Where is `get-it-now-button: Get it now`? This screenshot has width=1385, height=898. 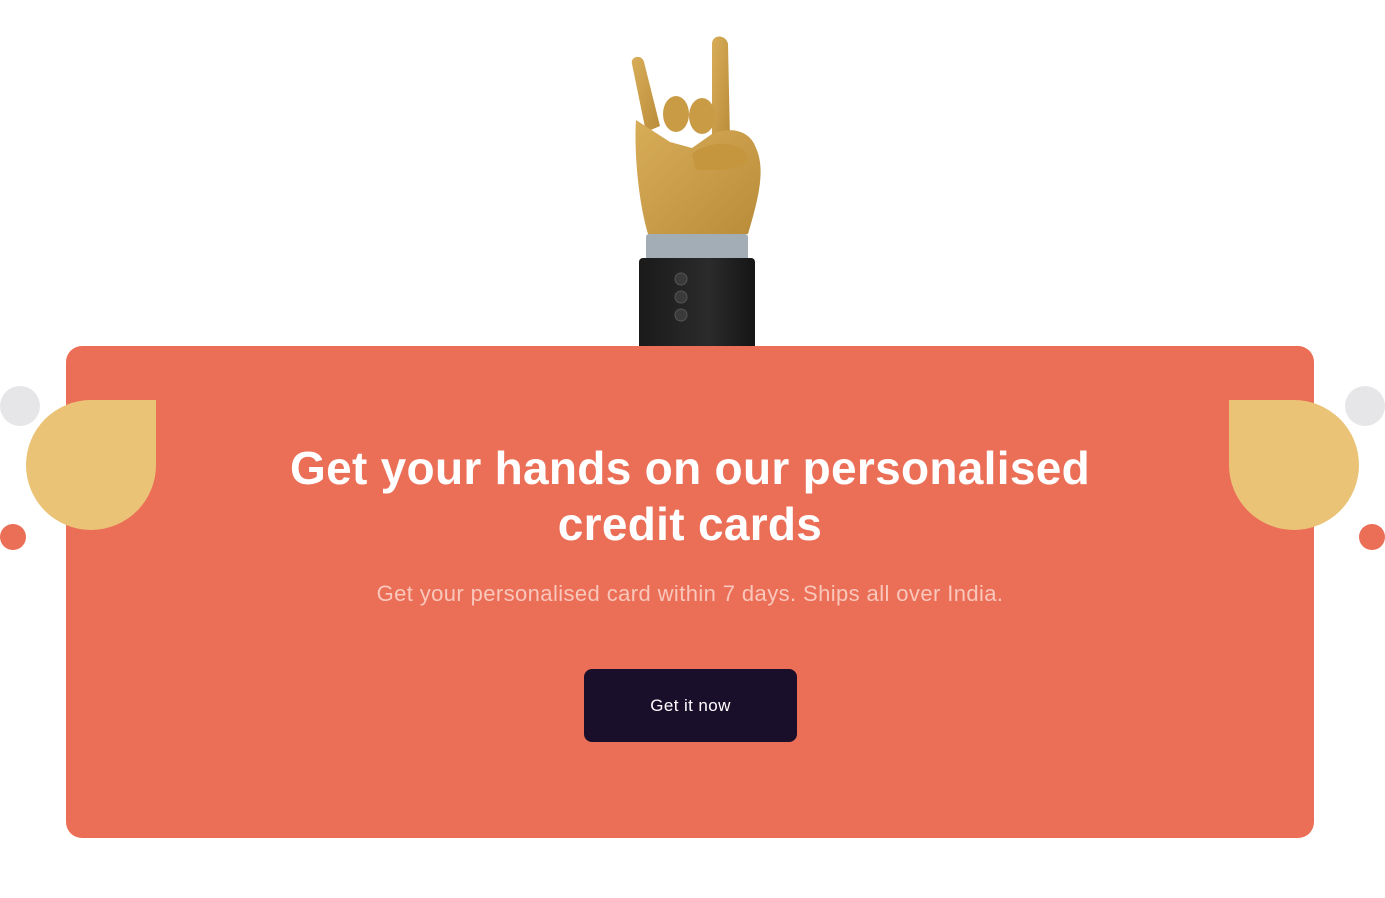 get-it-now-button: Get it now is located at coordinates (690, 705).